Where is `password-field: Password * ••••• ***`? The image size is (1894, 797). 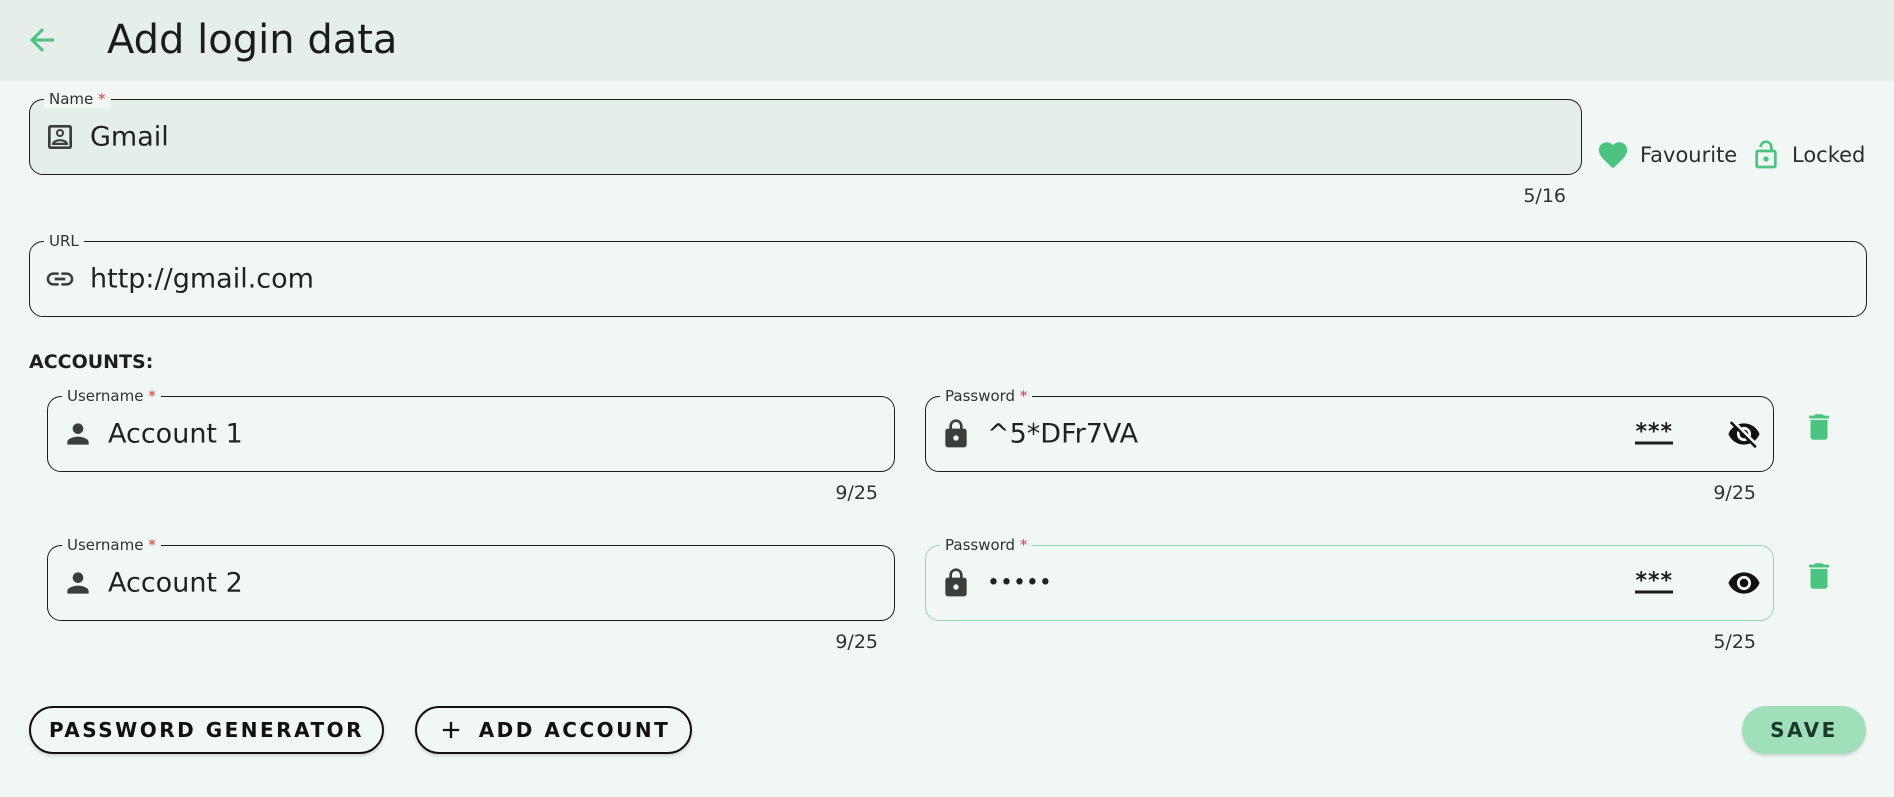
password-field: Password * ••••• *** is located at coordinates (1349, 578).